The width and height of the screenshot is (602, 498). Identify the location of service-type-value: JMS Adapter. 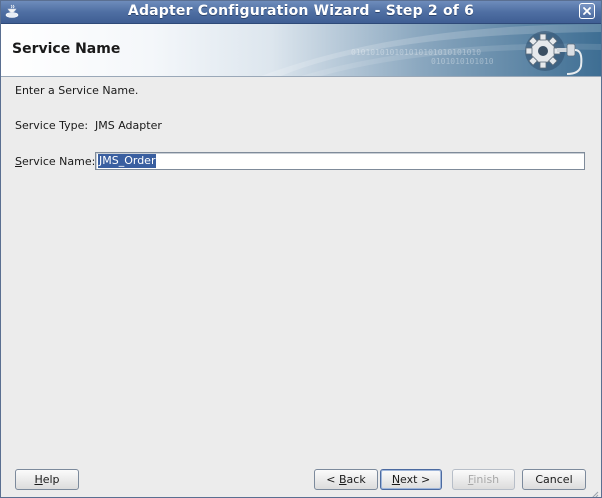
(128, 125).